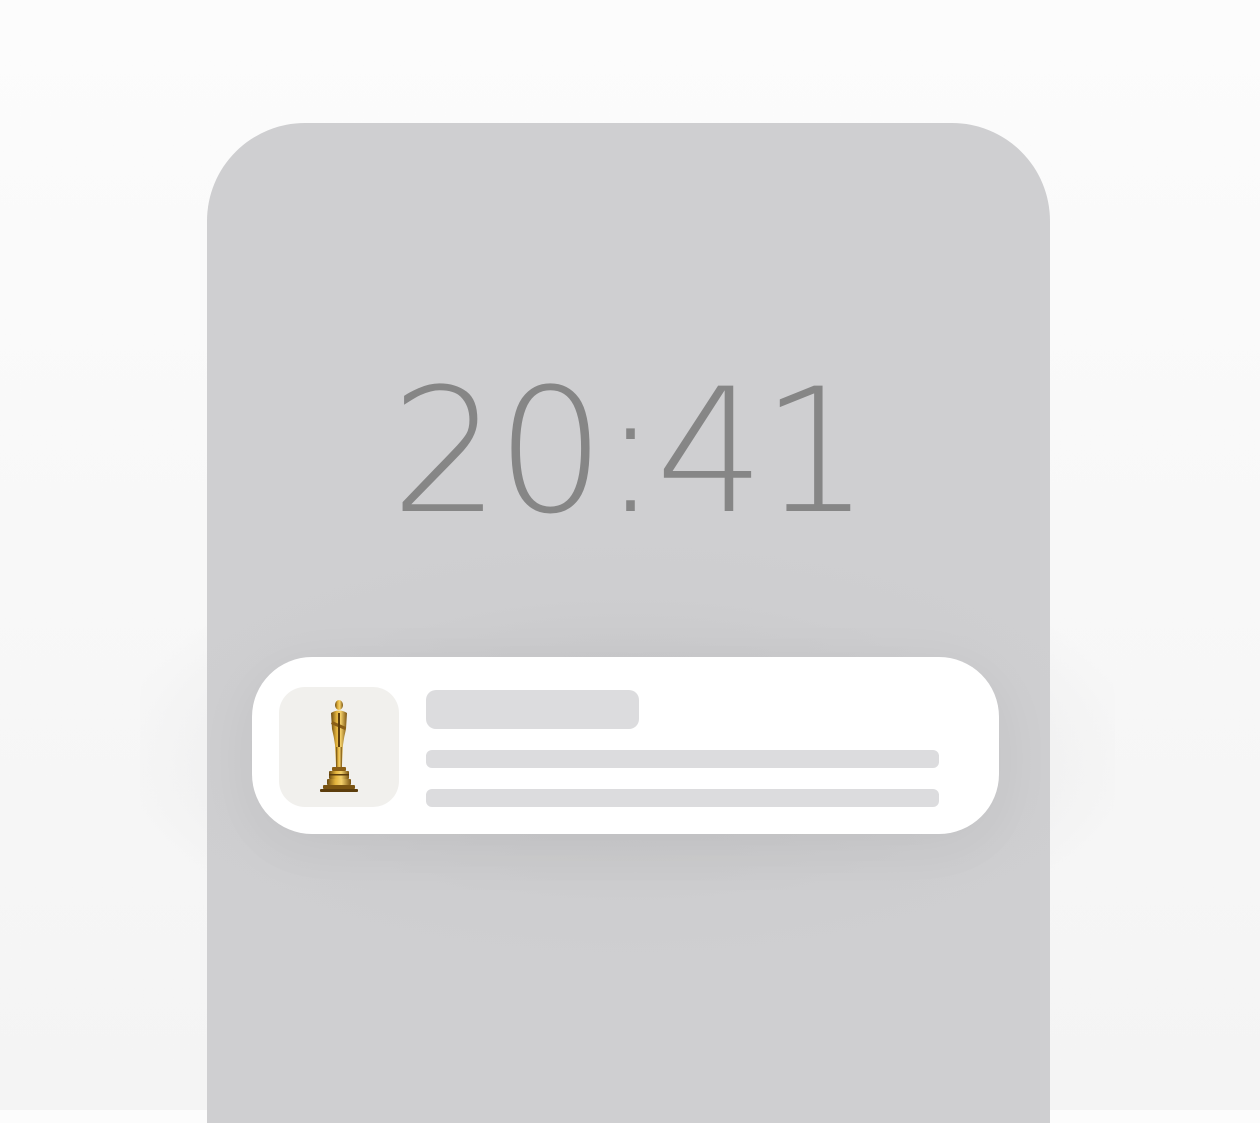  What do you see at coordinates (630, 451) in the screenshot?
I see `lockscreen-clock: 20:41` at bounding box center [630, 451].